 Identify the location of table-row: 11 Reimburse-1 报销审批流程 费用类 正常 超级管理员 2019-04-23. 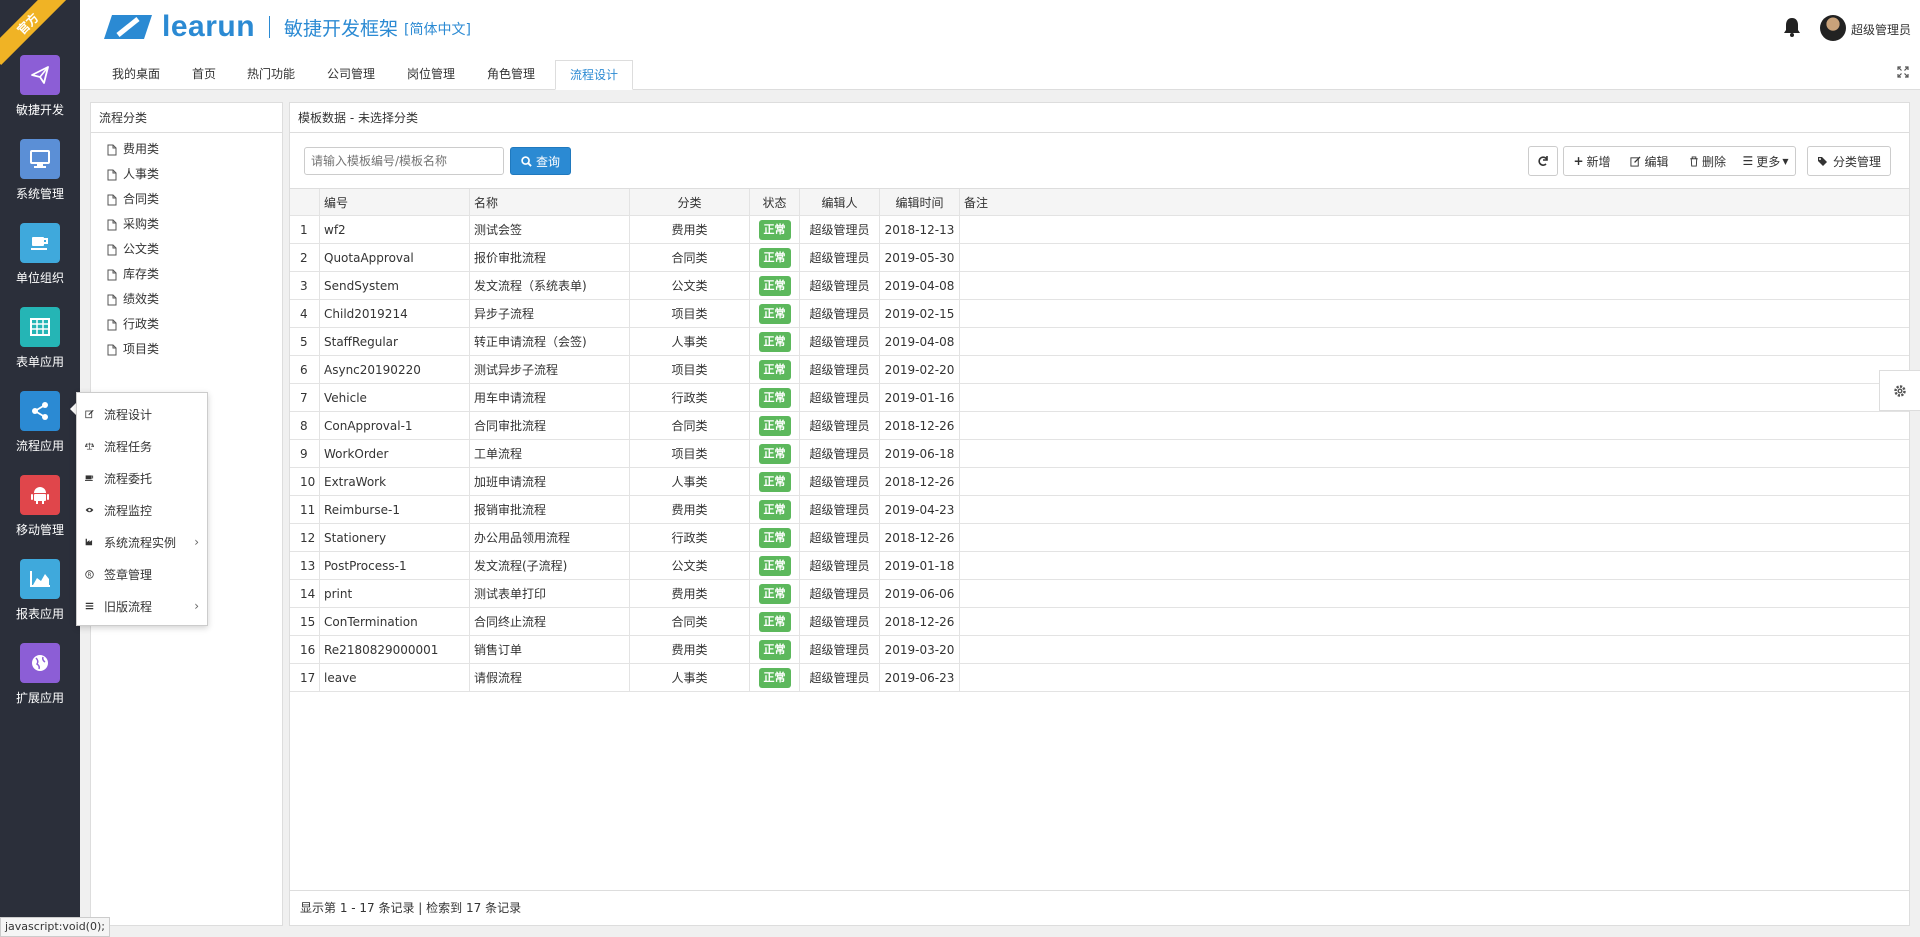
(1099, 510).